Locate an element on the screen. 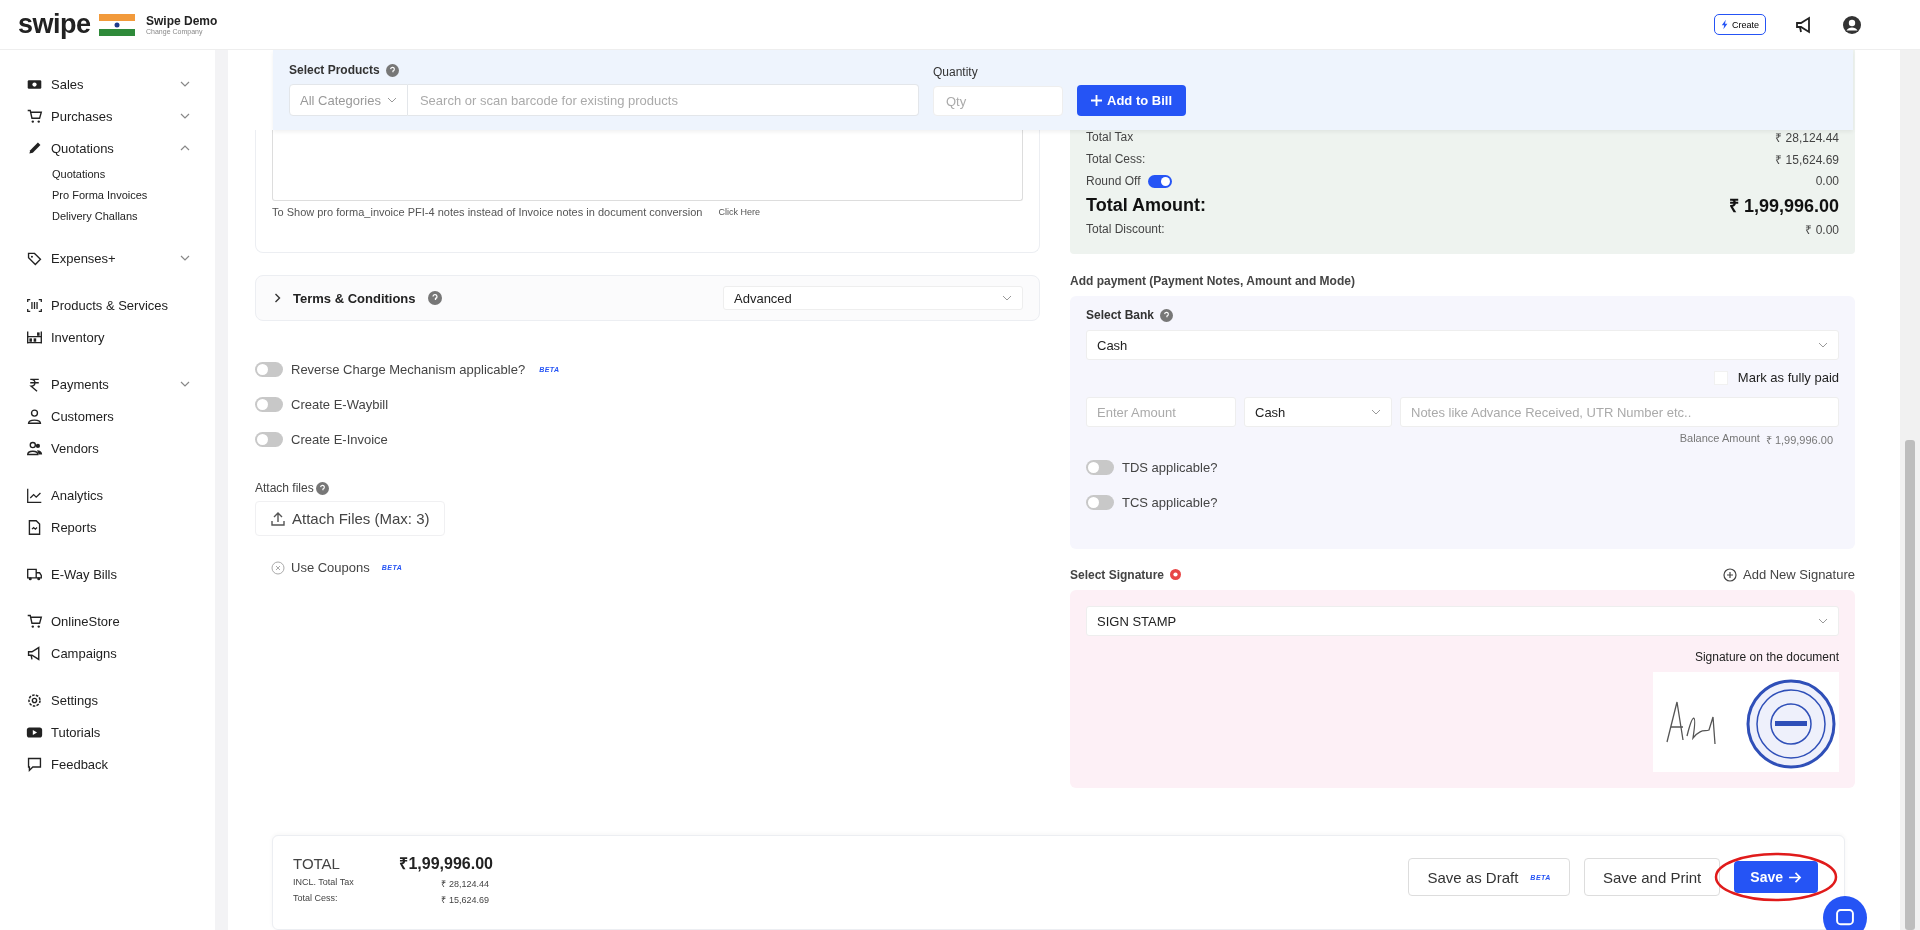 The width and height of the screenshot is (1920, 930). people-icon is located at coordinates (34, 448).